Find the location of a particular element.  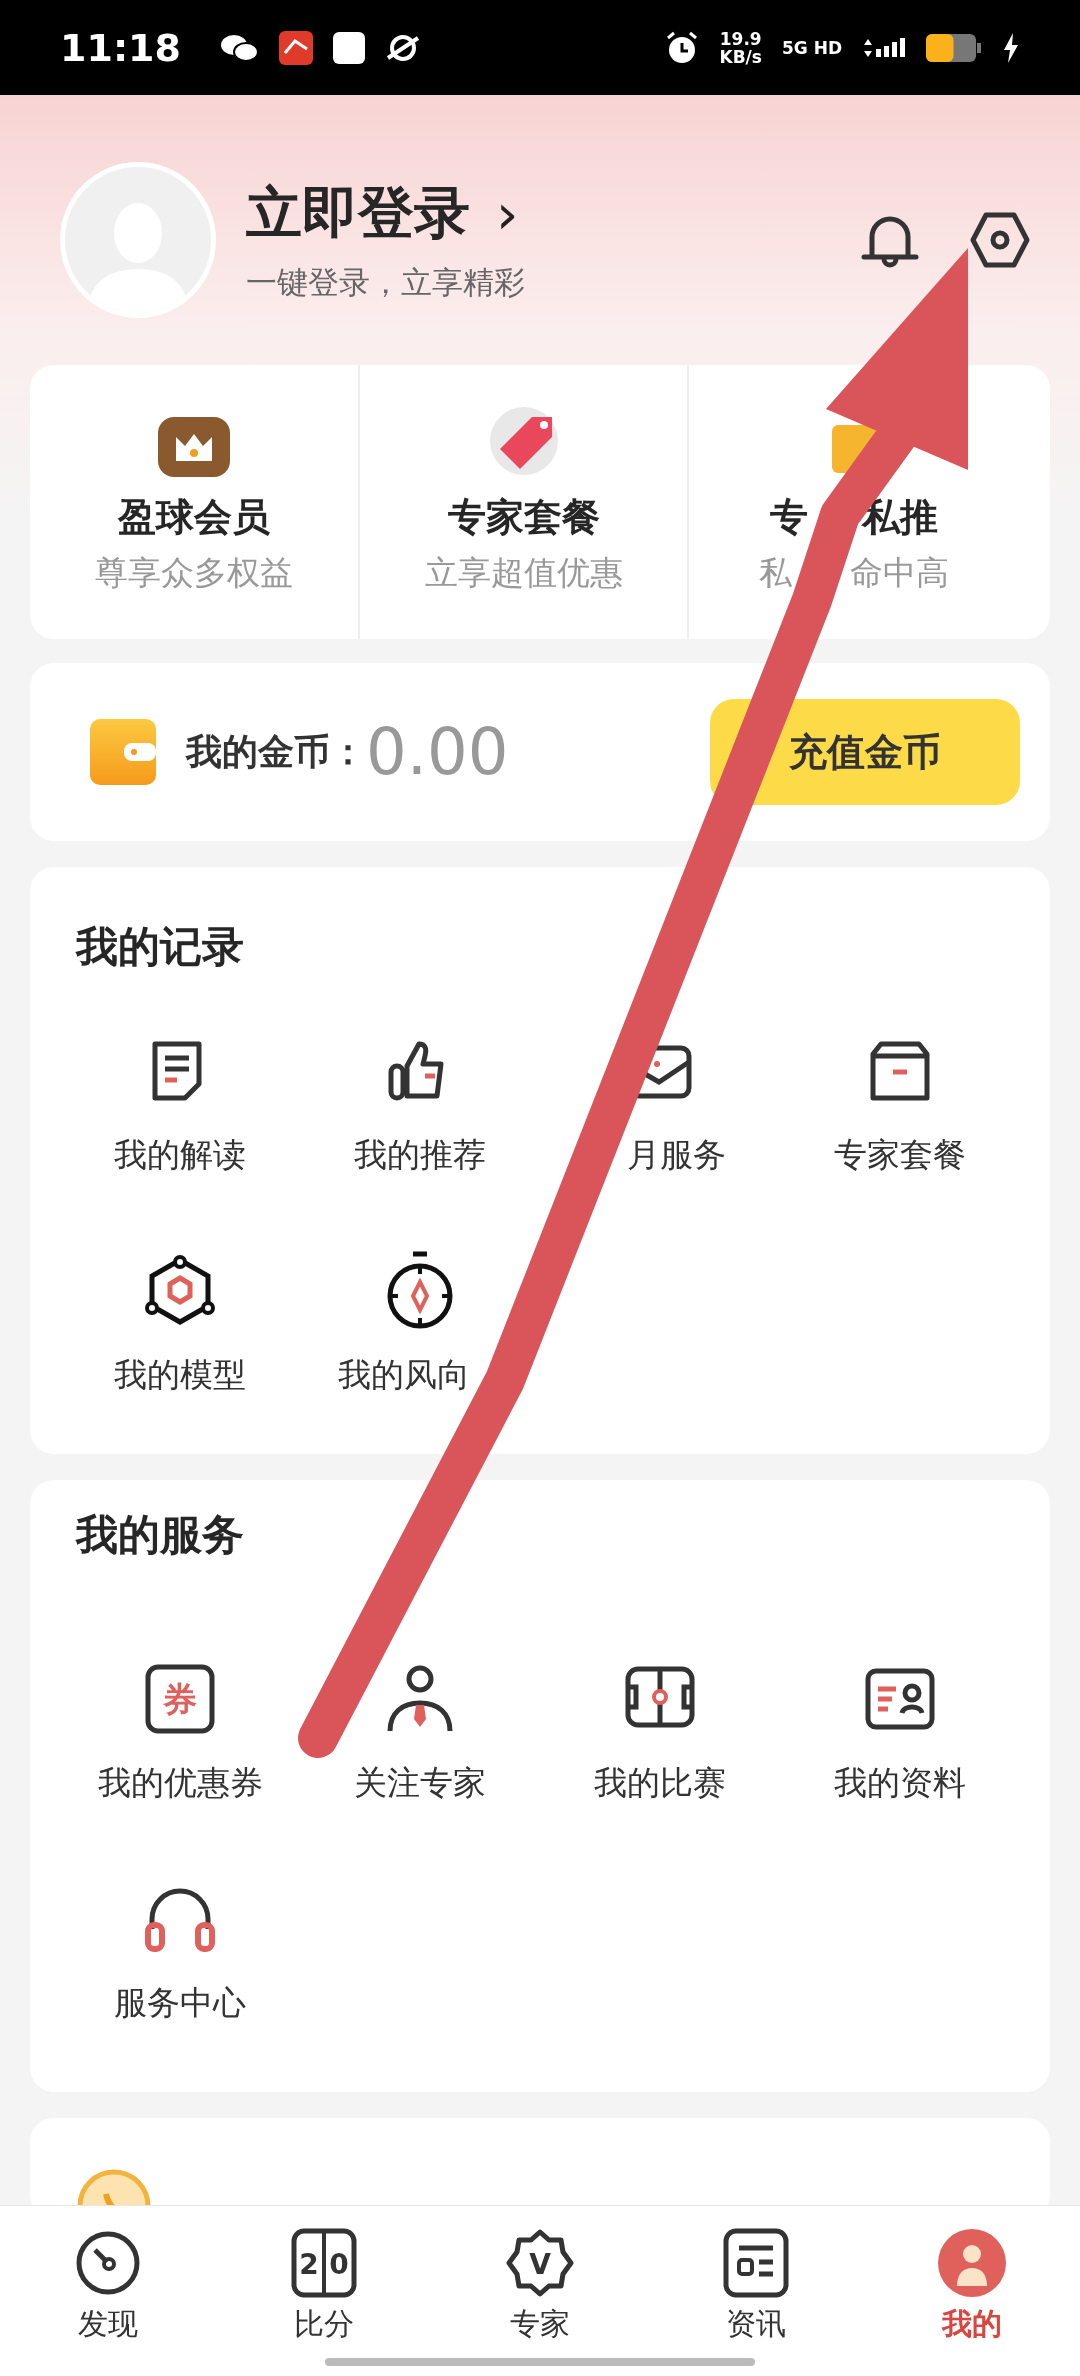

nav-tab: V 专家 is located at coordinates (540, 2291).